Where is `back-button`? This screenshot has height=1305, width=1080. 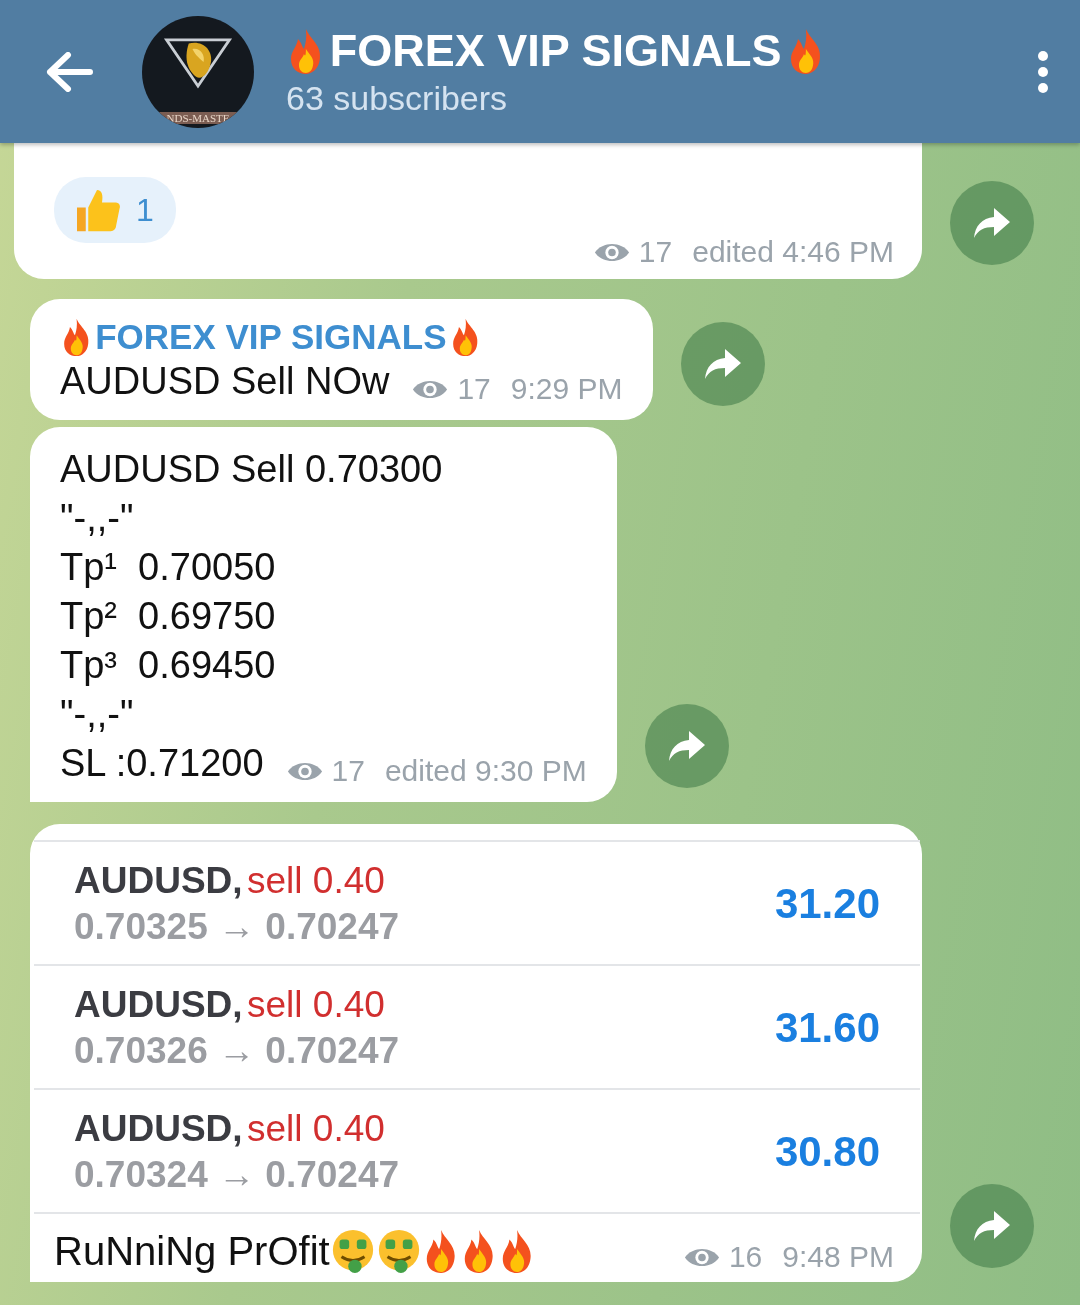
back-button is located at coordinates (70, 71).